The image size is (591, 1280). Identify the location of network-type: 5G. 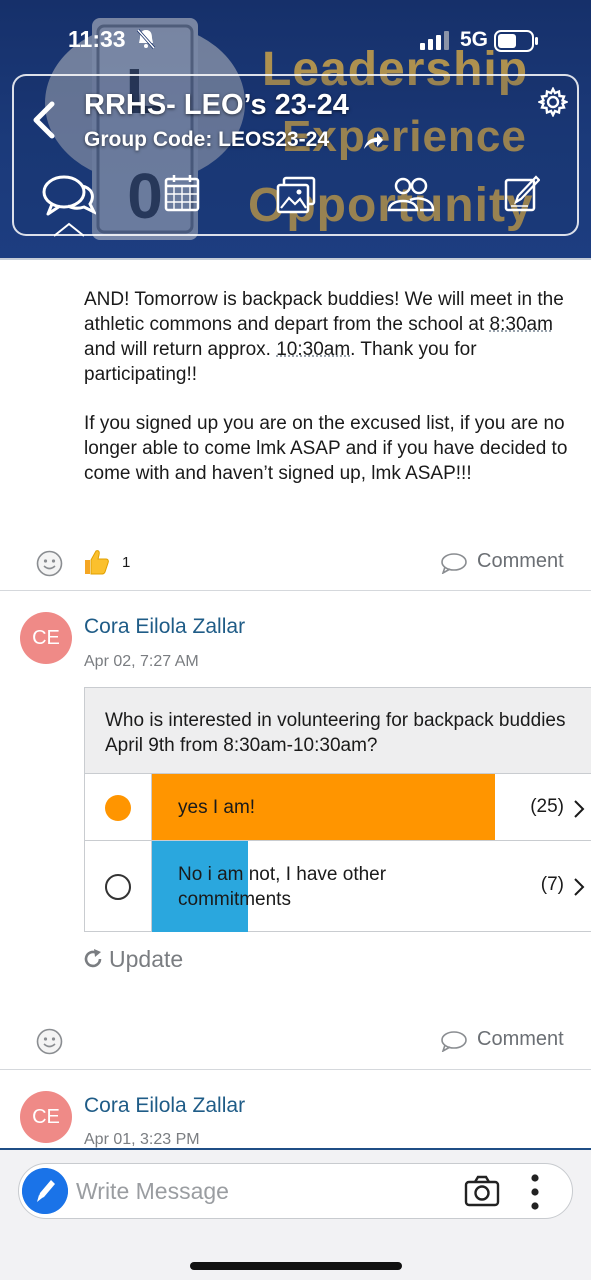
(474, 39).